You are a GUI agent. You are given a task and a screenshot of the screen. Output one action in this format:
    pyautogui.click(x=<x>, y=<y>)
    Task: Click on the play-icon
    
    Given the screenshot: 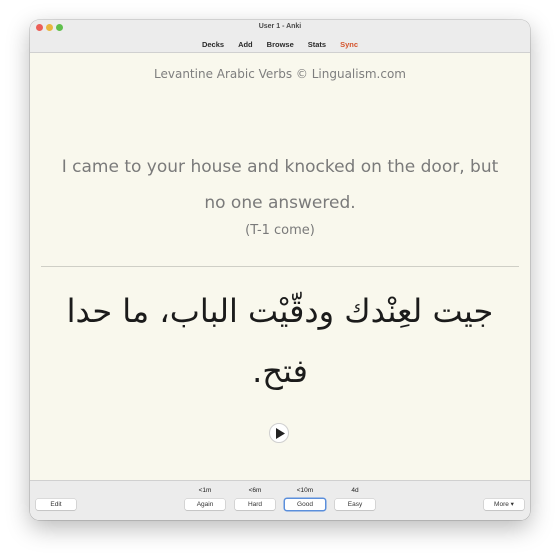 What is the action you would take?
    pyautogui.click(x=280, y=433)
    